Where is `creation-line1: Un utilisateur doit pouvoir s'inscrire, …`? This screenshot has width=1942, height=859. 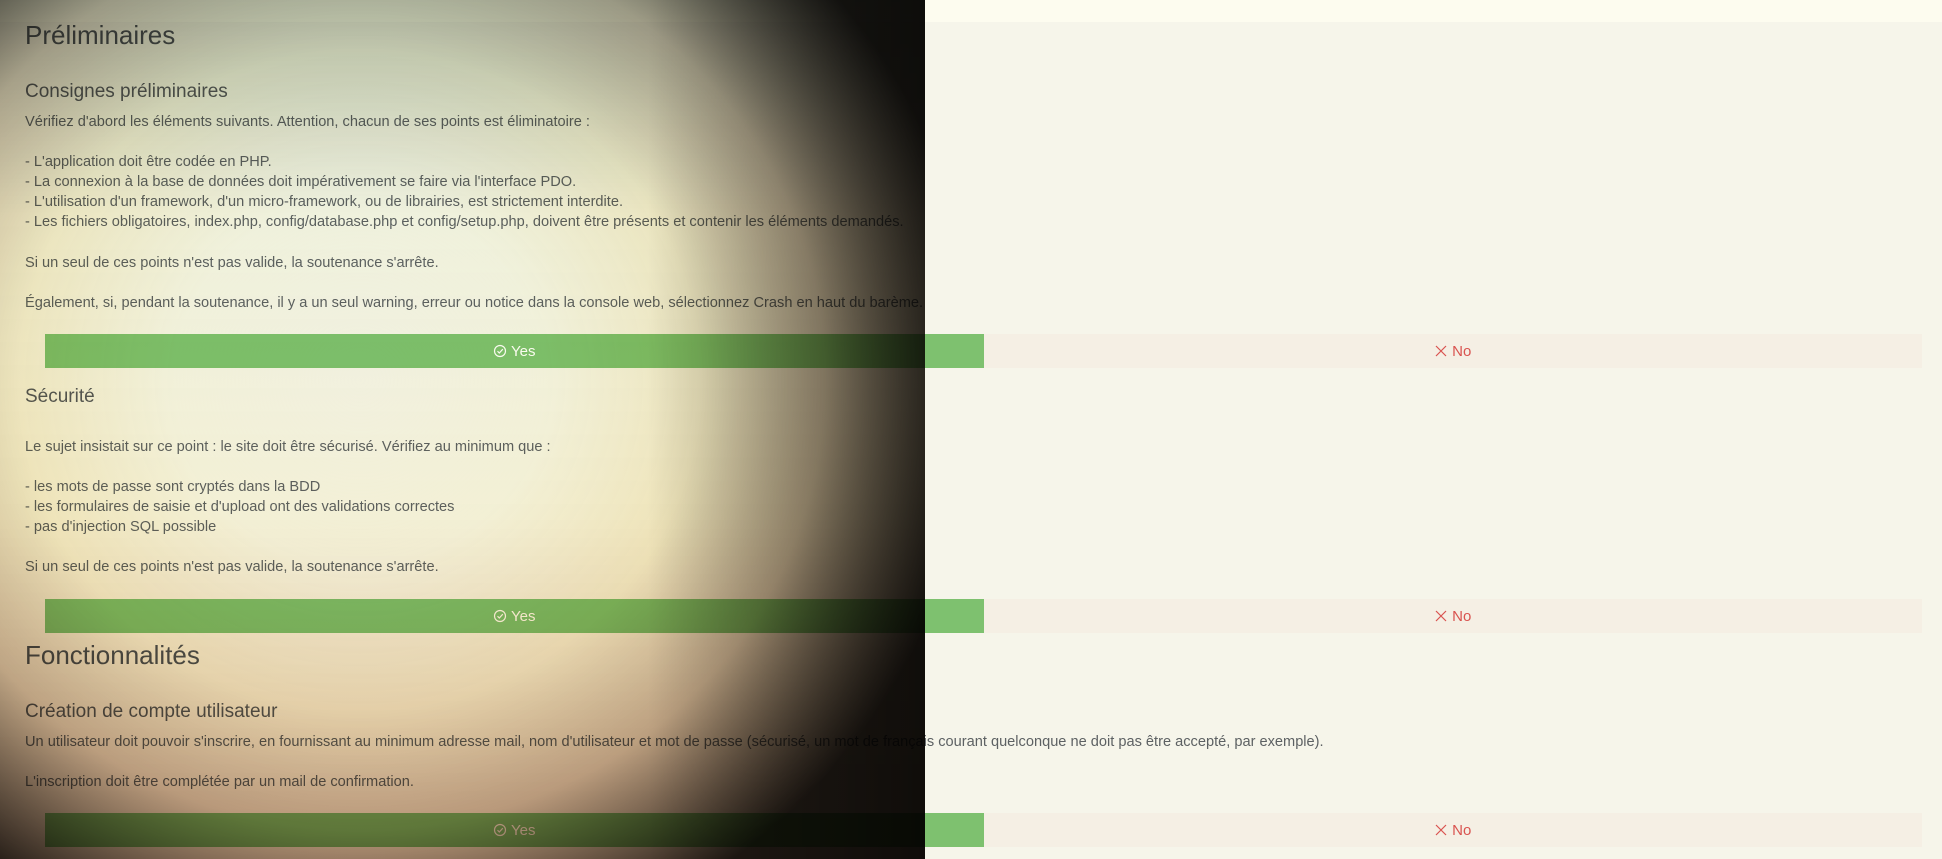
creation-line1: Un utilisateur doit pouvoir s'inscrire, … is located at coordinates (674, 742).